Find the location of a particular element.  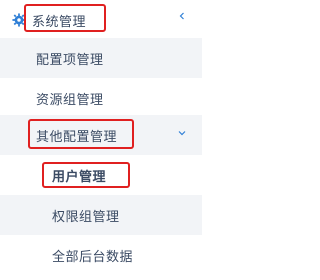

chevron-down-icon is located at coordinates (182, 133).